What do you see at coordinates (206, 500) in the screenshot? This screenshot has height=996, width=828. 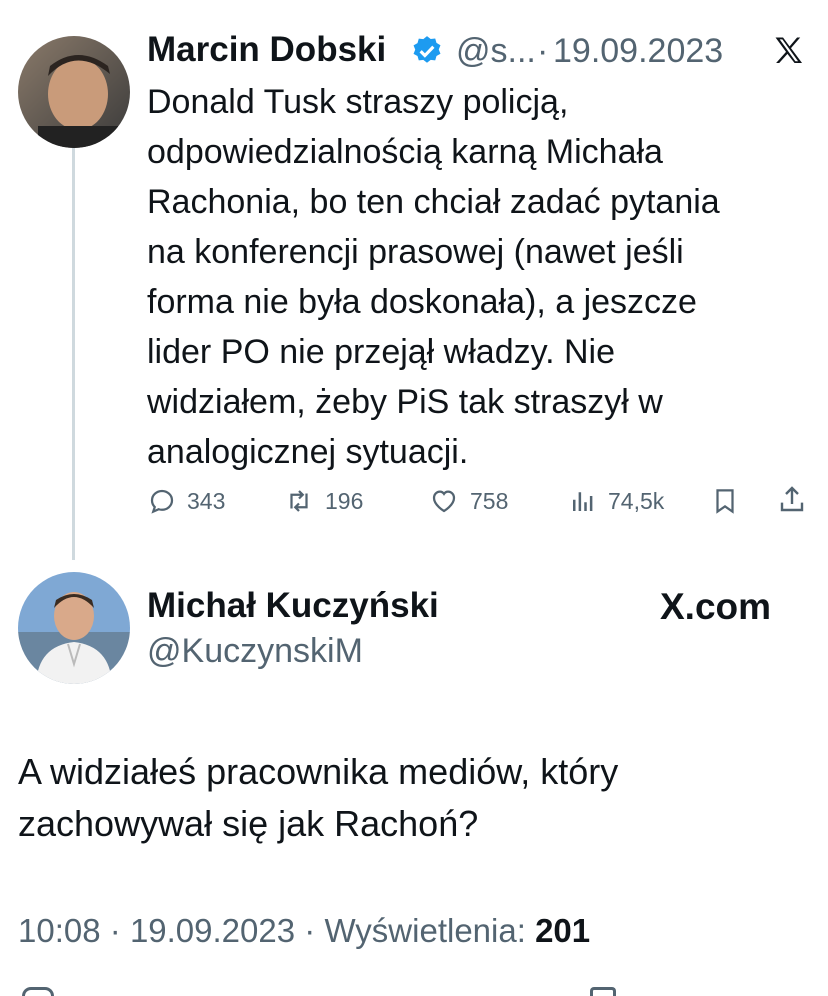 I see `reply-count: 343` at bounding box center [206, 500].